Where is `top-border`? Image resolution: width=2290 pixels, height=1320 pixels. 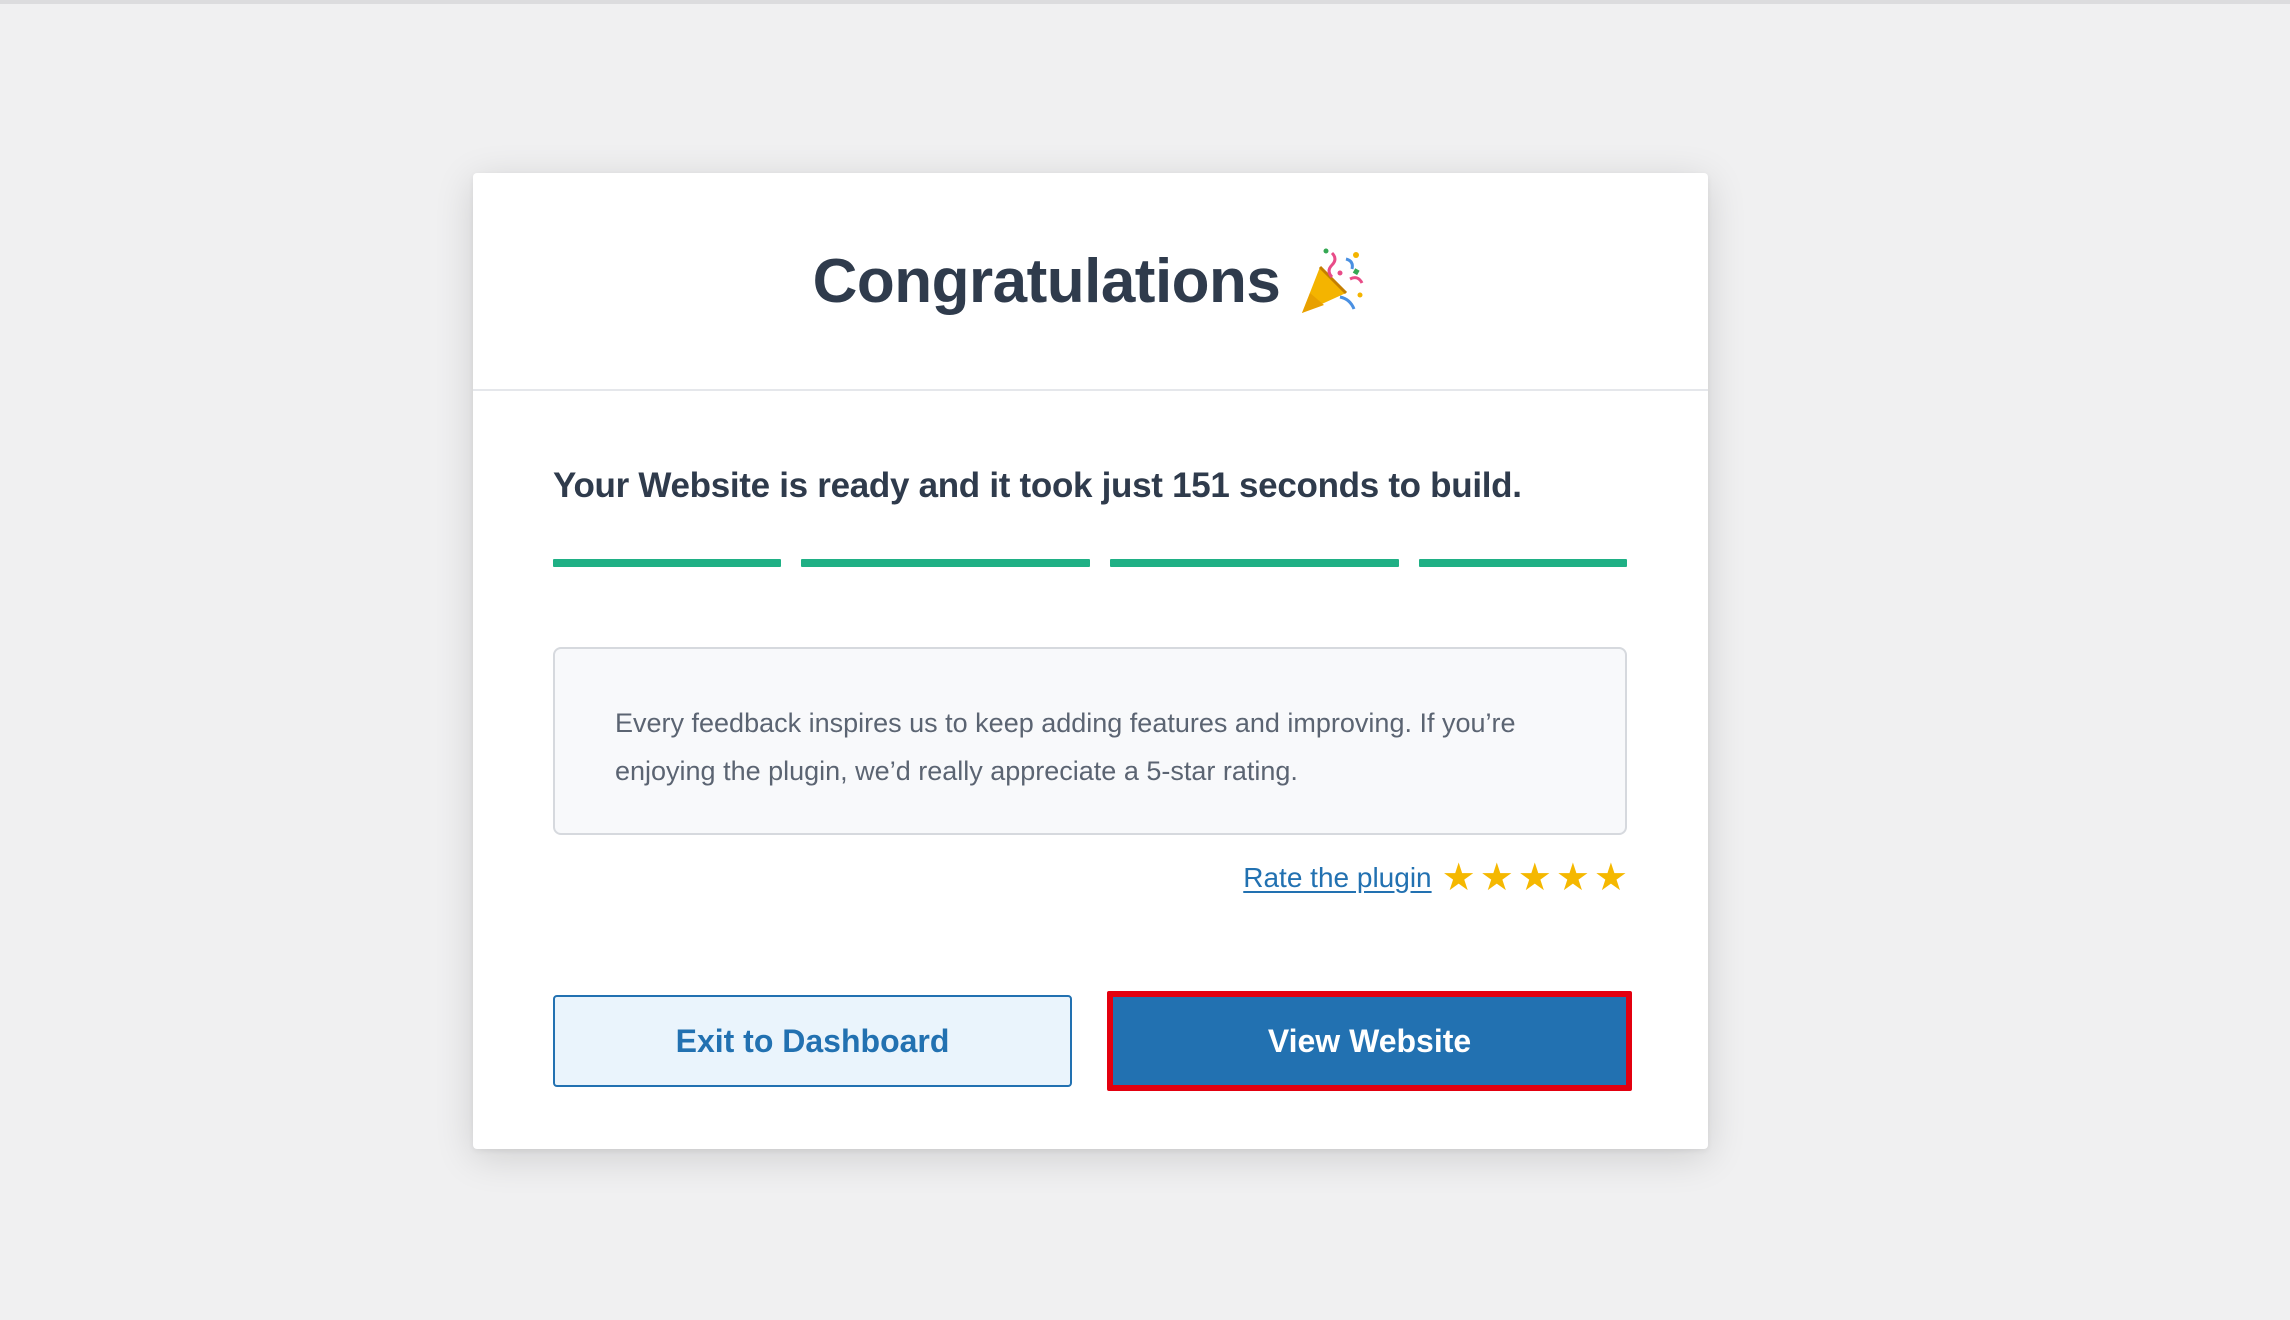
top-border is located at coordinates (1145, 2).